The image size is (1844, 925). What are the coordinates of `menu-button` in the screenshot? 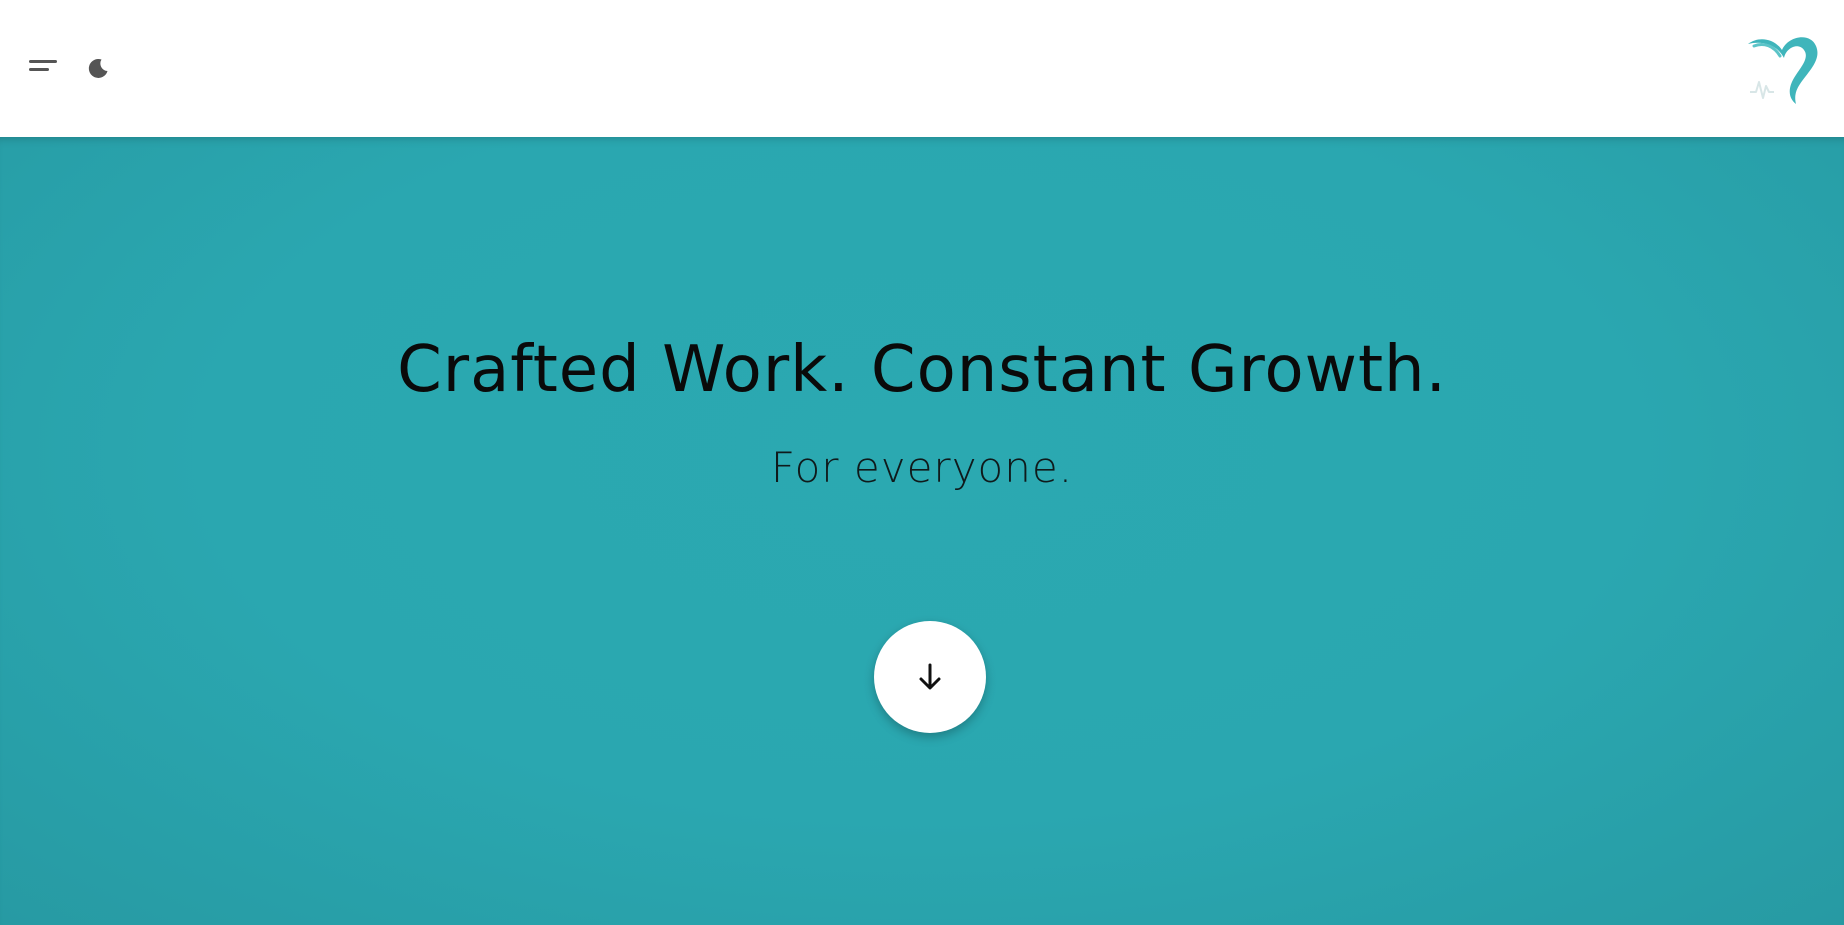 It's located at (43, 68).